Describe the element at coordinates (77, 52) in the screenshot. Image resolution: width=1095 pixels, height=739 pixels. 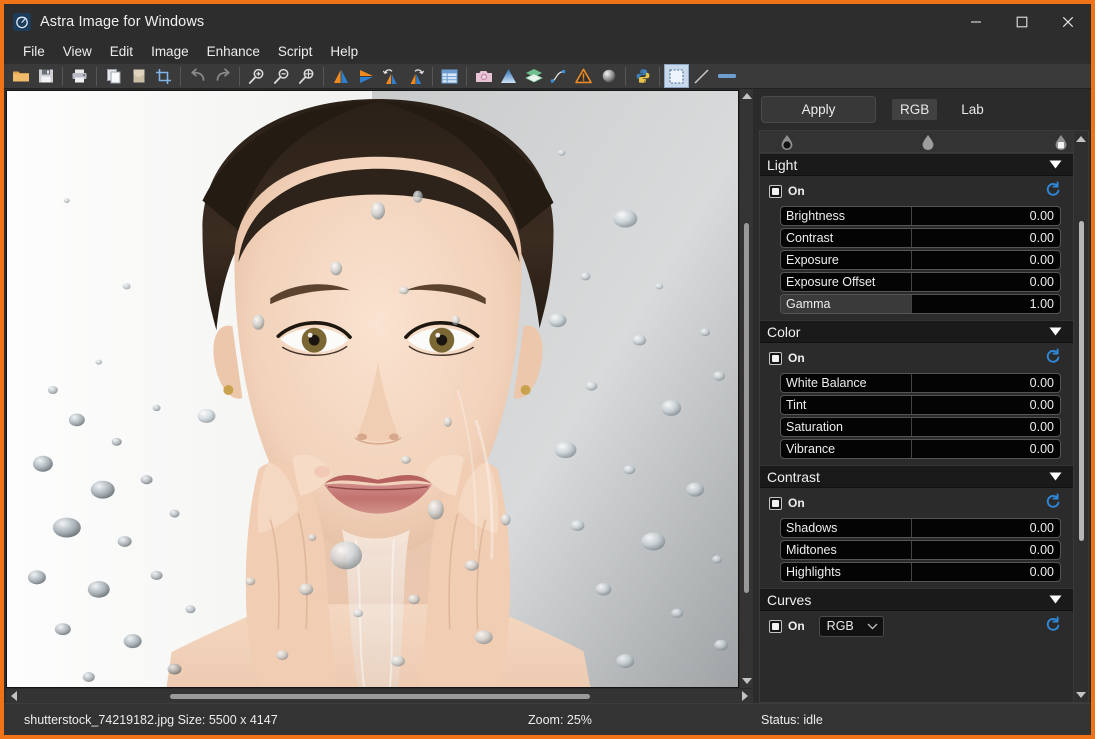
I see `menu-view: View` at that location.